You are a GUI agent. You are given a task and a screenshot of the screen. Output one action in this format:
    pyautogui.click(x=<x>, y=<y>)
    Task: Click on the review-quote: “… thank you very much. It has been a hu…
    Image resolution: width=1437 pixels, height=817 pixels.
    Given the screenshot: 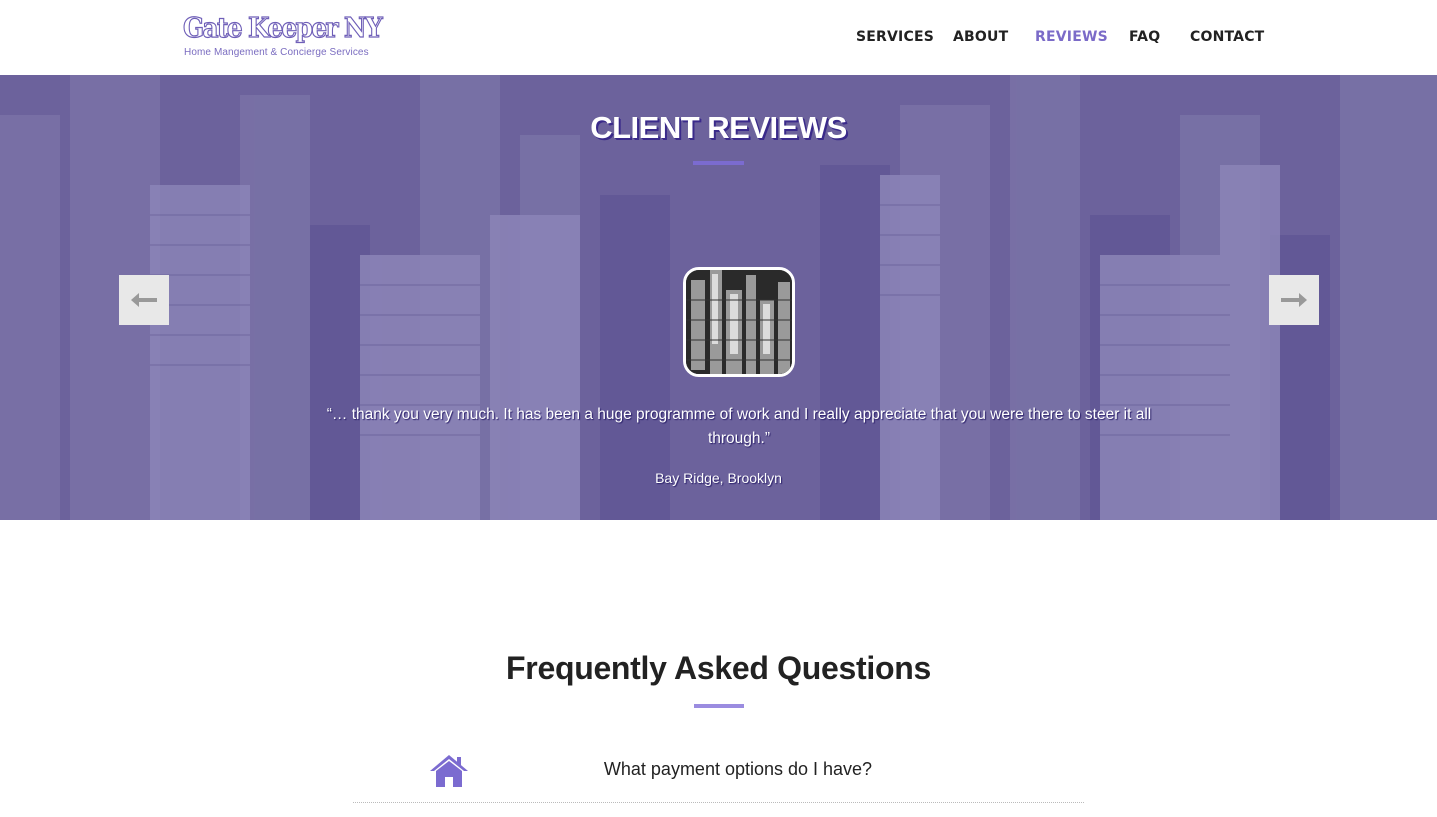 What is the action you would take?
    pyautogui.click(x=739, y=426)
    